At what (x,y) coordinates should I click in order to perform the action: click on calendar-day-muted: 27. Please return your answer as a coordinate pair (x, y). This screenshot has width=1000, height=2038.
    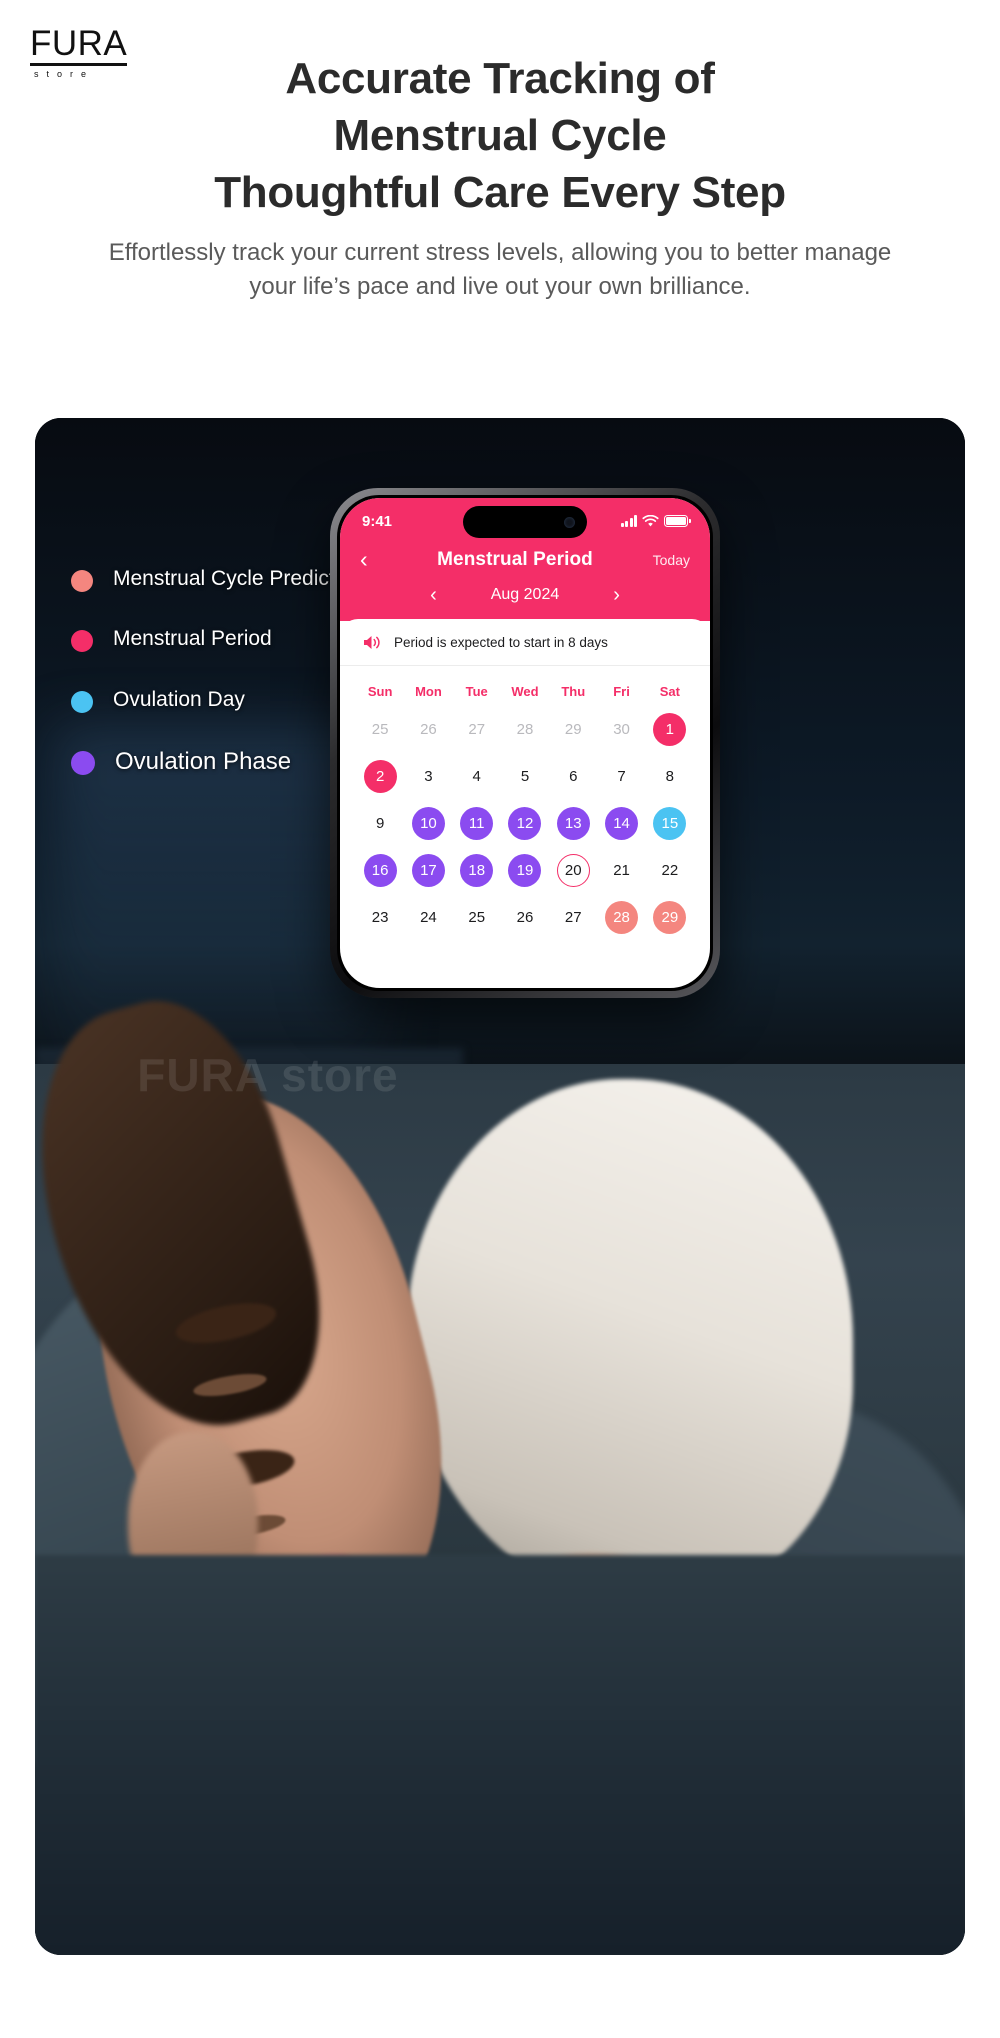
    Looking at the image, I should click on (477, 729).